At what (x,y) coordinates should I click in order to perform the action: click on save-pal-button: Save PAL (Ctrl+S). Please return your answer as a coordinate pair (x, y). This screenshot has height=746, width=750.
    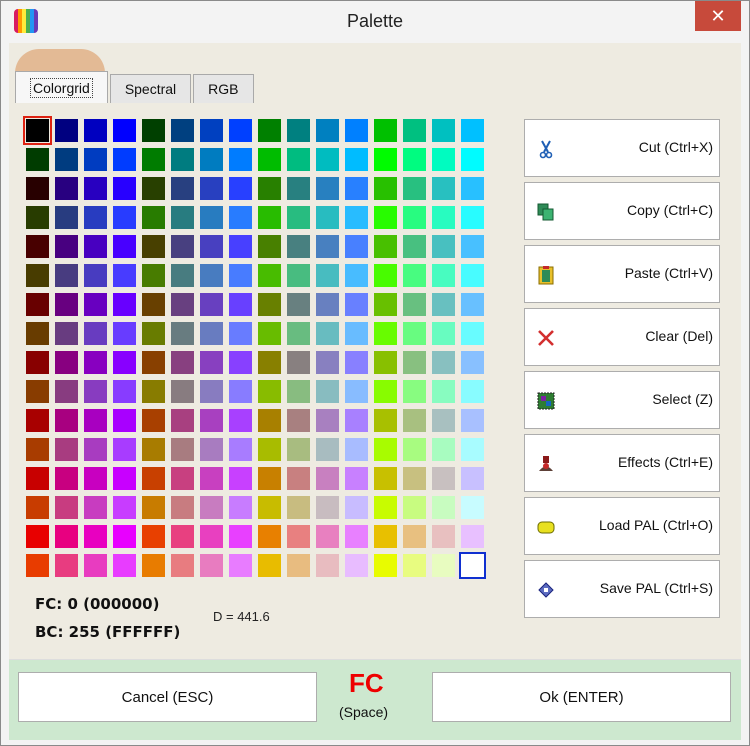
    Looking at the image, I should click on (622, 589).